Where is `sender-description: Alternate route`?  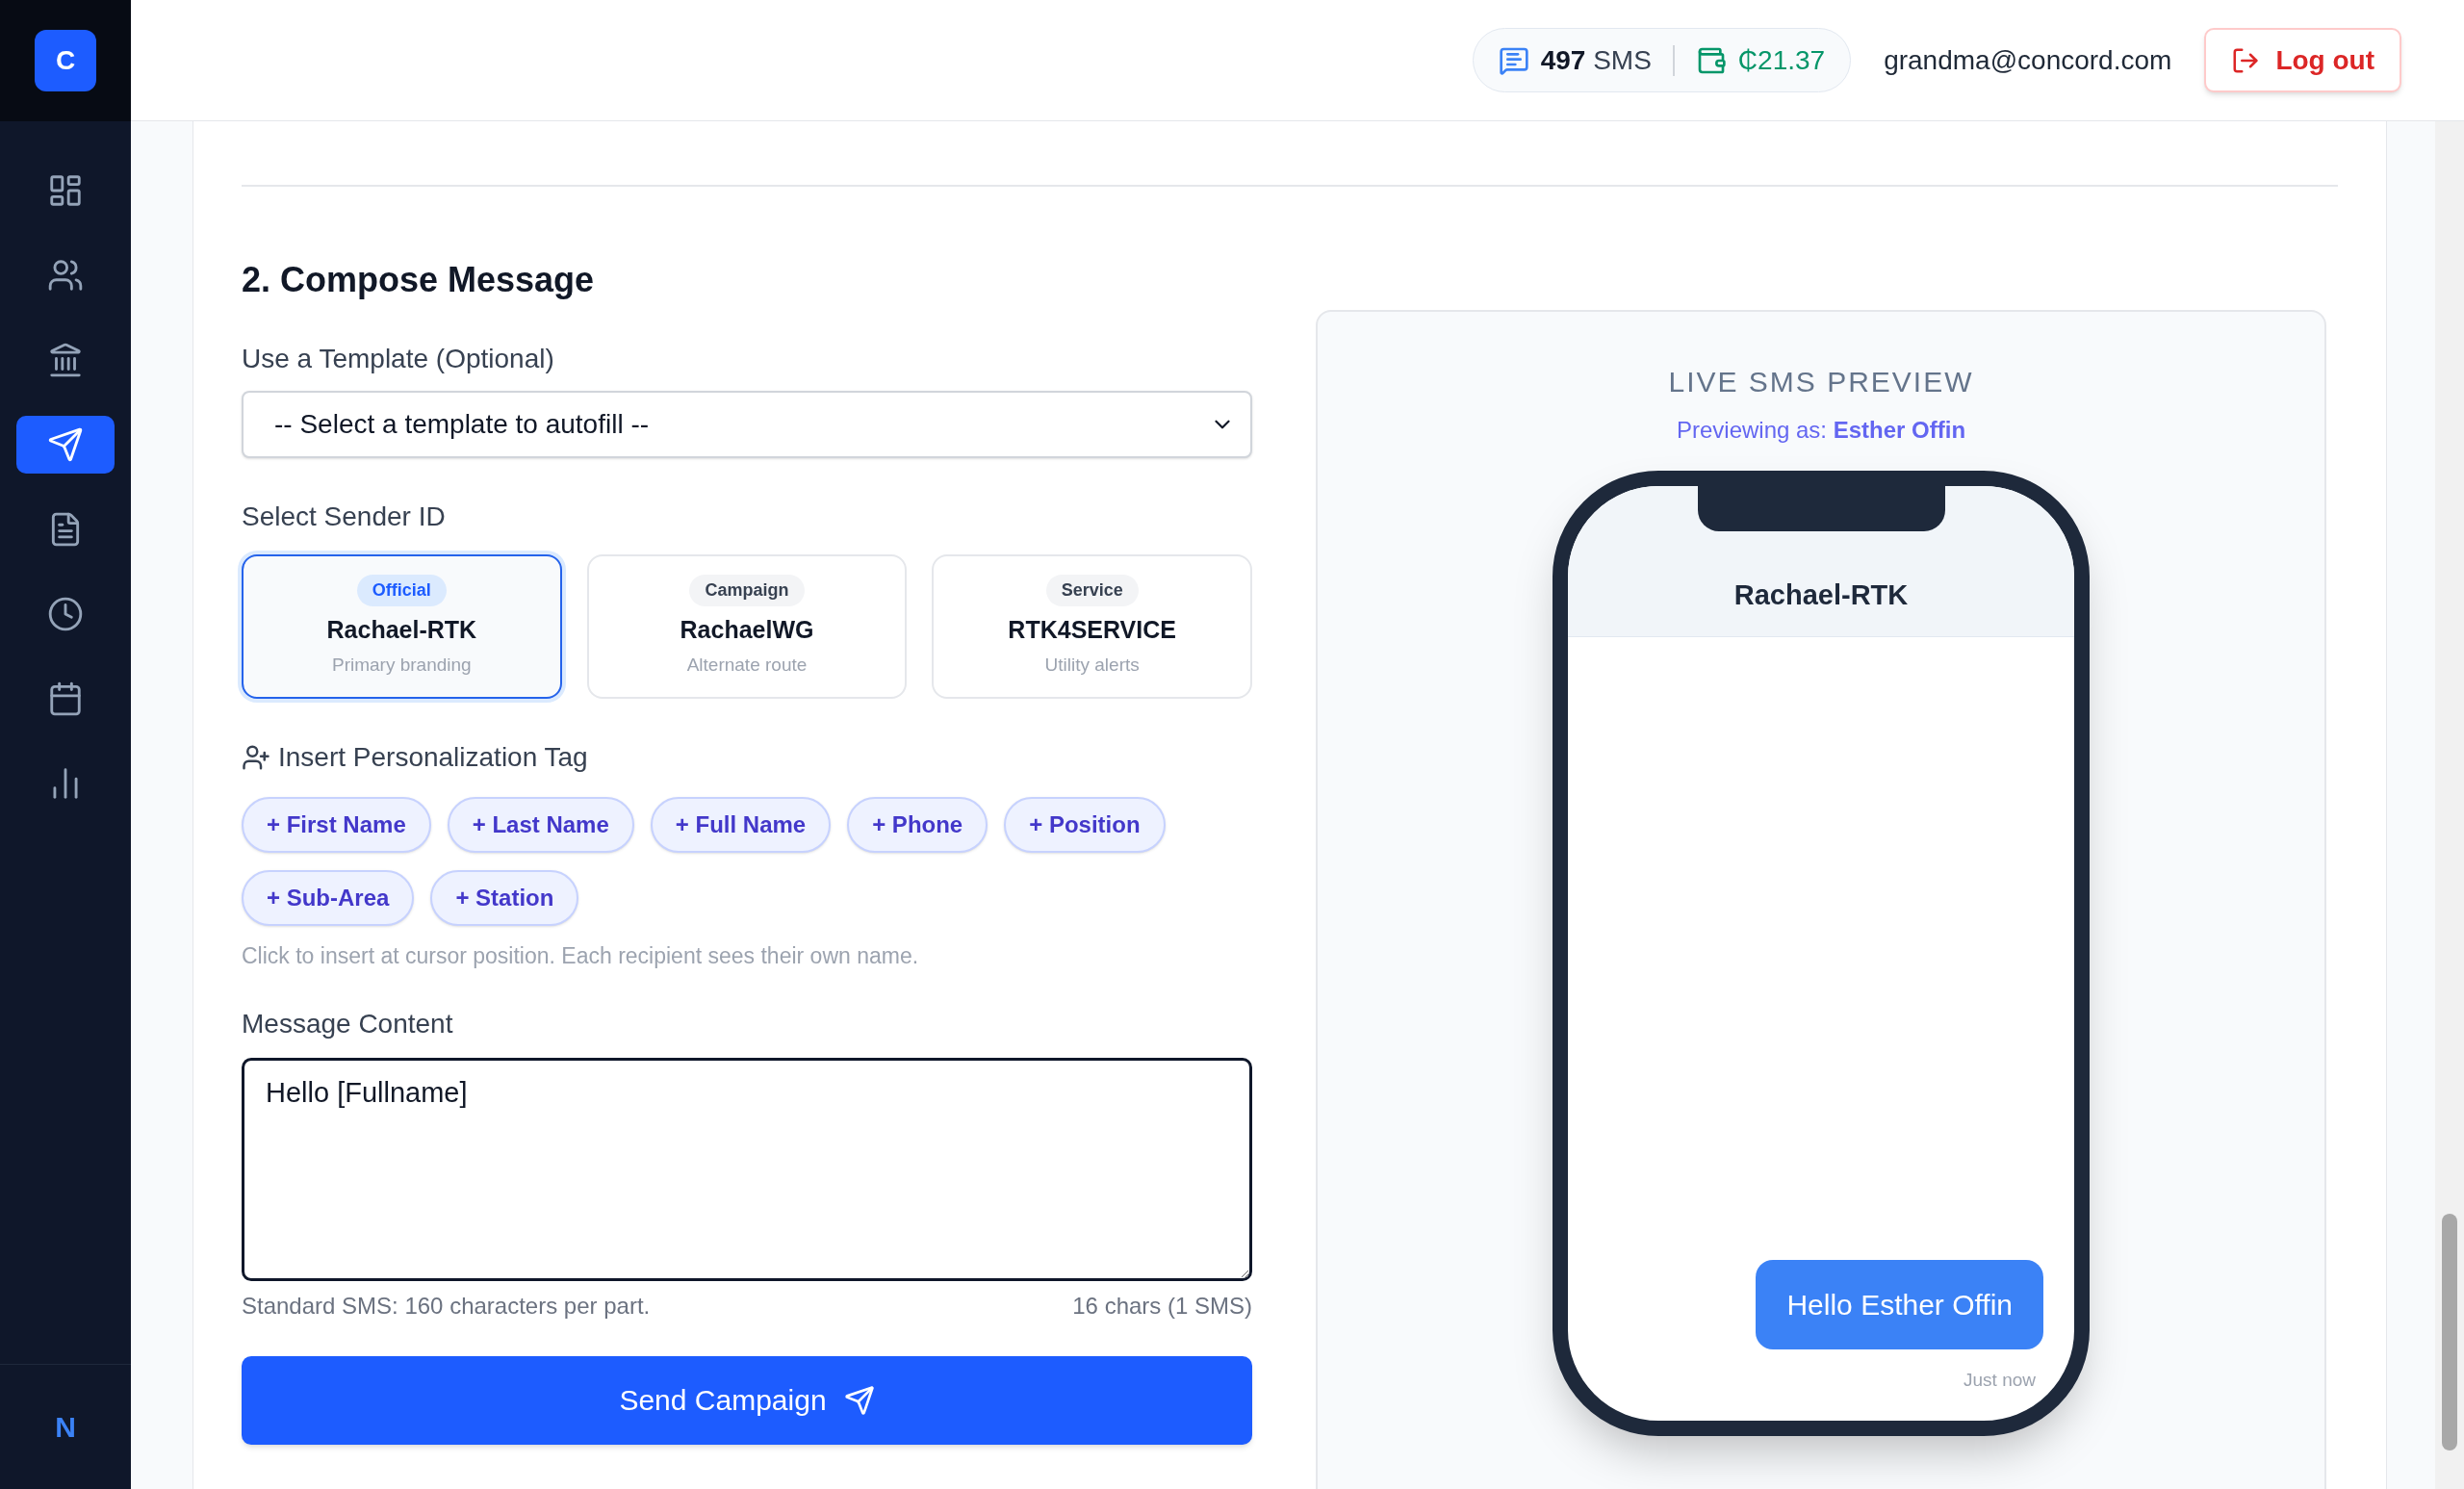
sender-description: Alternate route is located at coordinates (747, 665).